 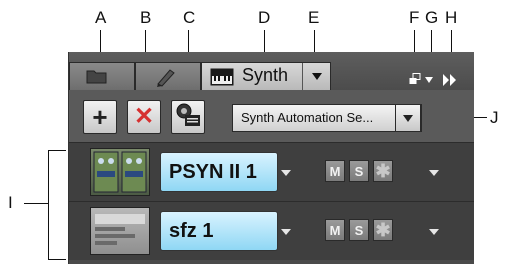 I want to click on callout-h: H, so click(x=451, y=17).